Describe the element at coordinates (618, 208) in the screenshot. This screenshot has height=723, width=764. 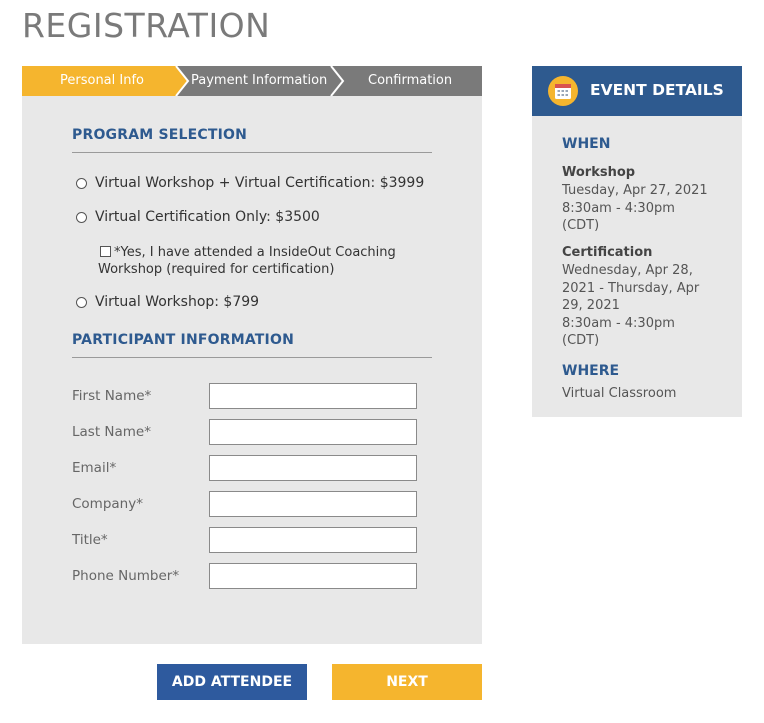
I see `workshop-time: 8:30am - 4:30pm` at that location.